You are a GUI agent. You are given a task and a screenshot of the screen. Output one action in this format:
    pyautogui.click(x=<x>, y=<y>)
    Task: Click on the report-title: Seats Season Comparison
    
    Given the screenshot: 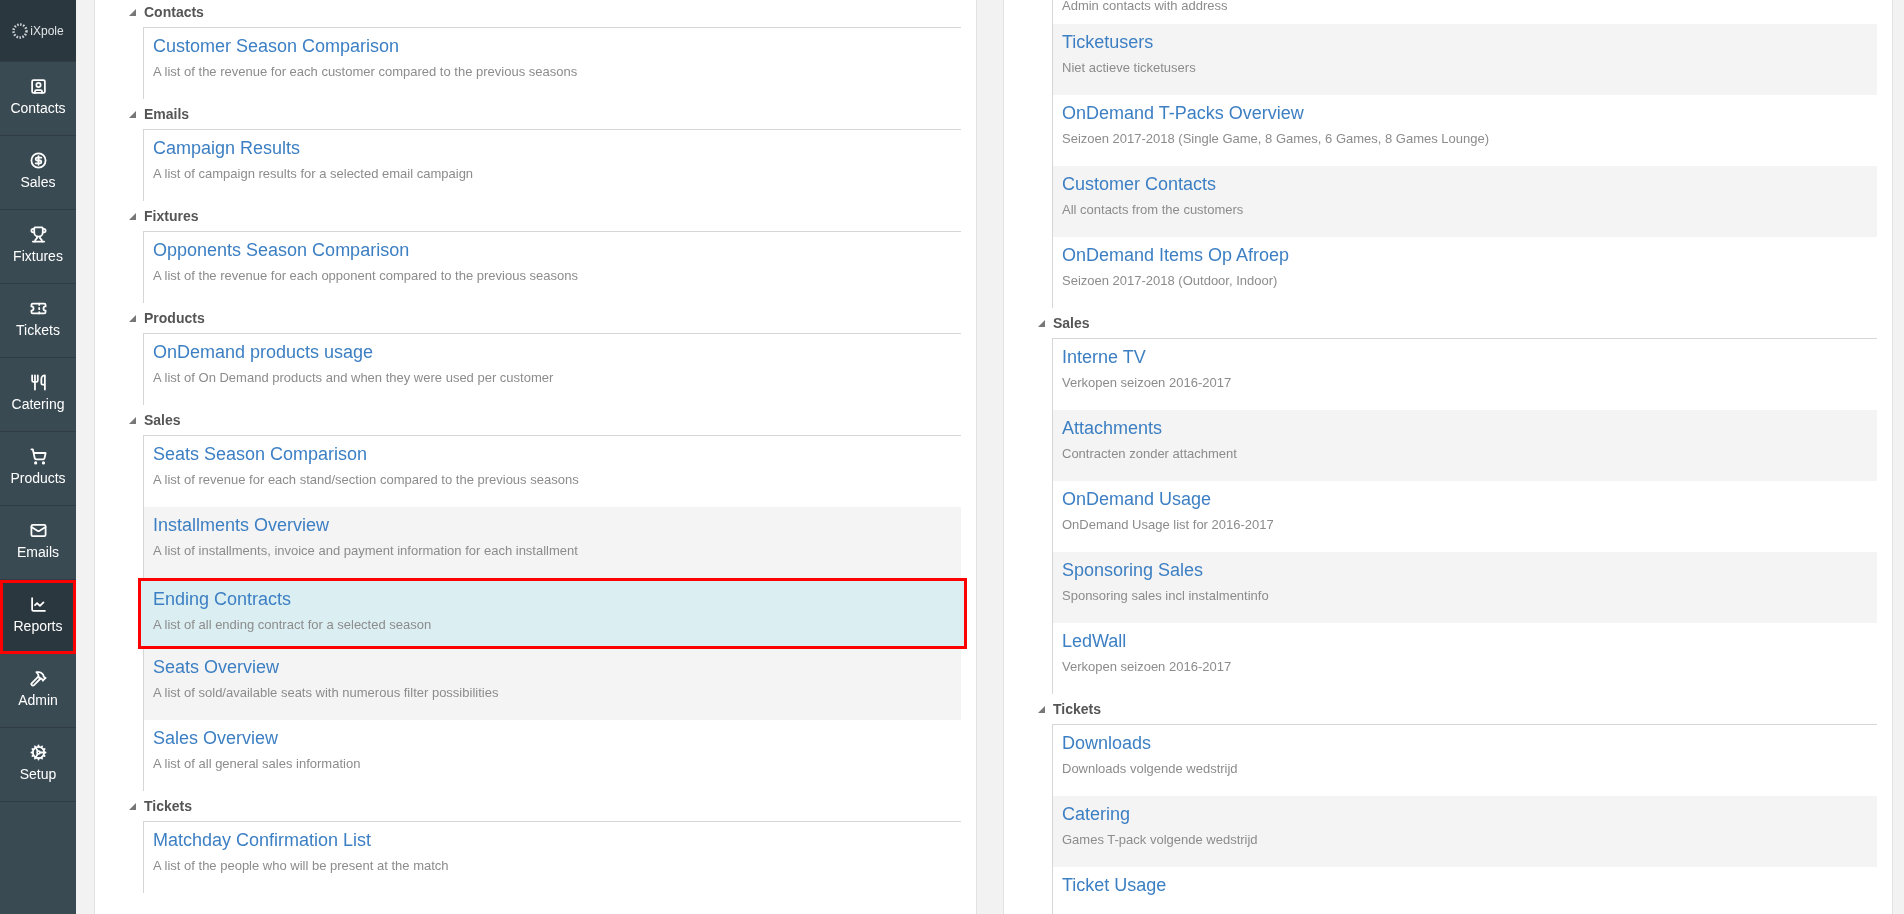 What is the action you would take?
    pyautogui.click(x=552, y=454)
    